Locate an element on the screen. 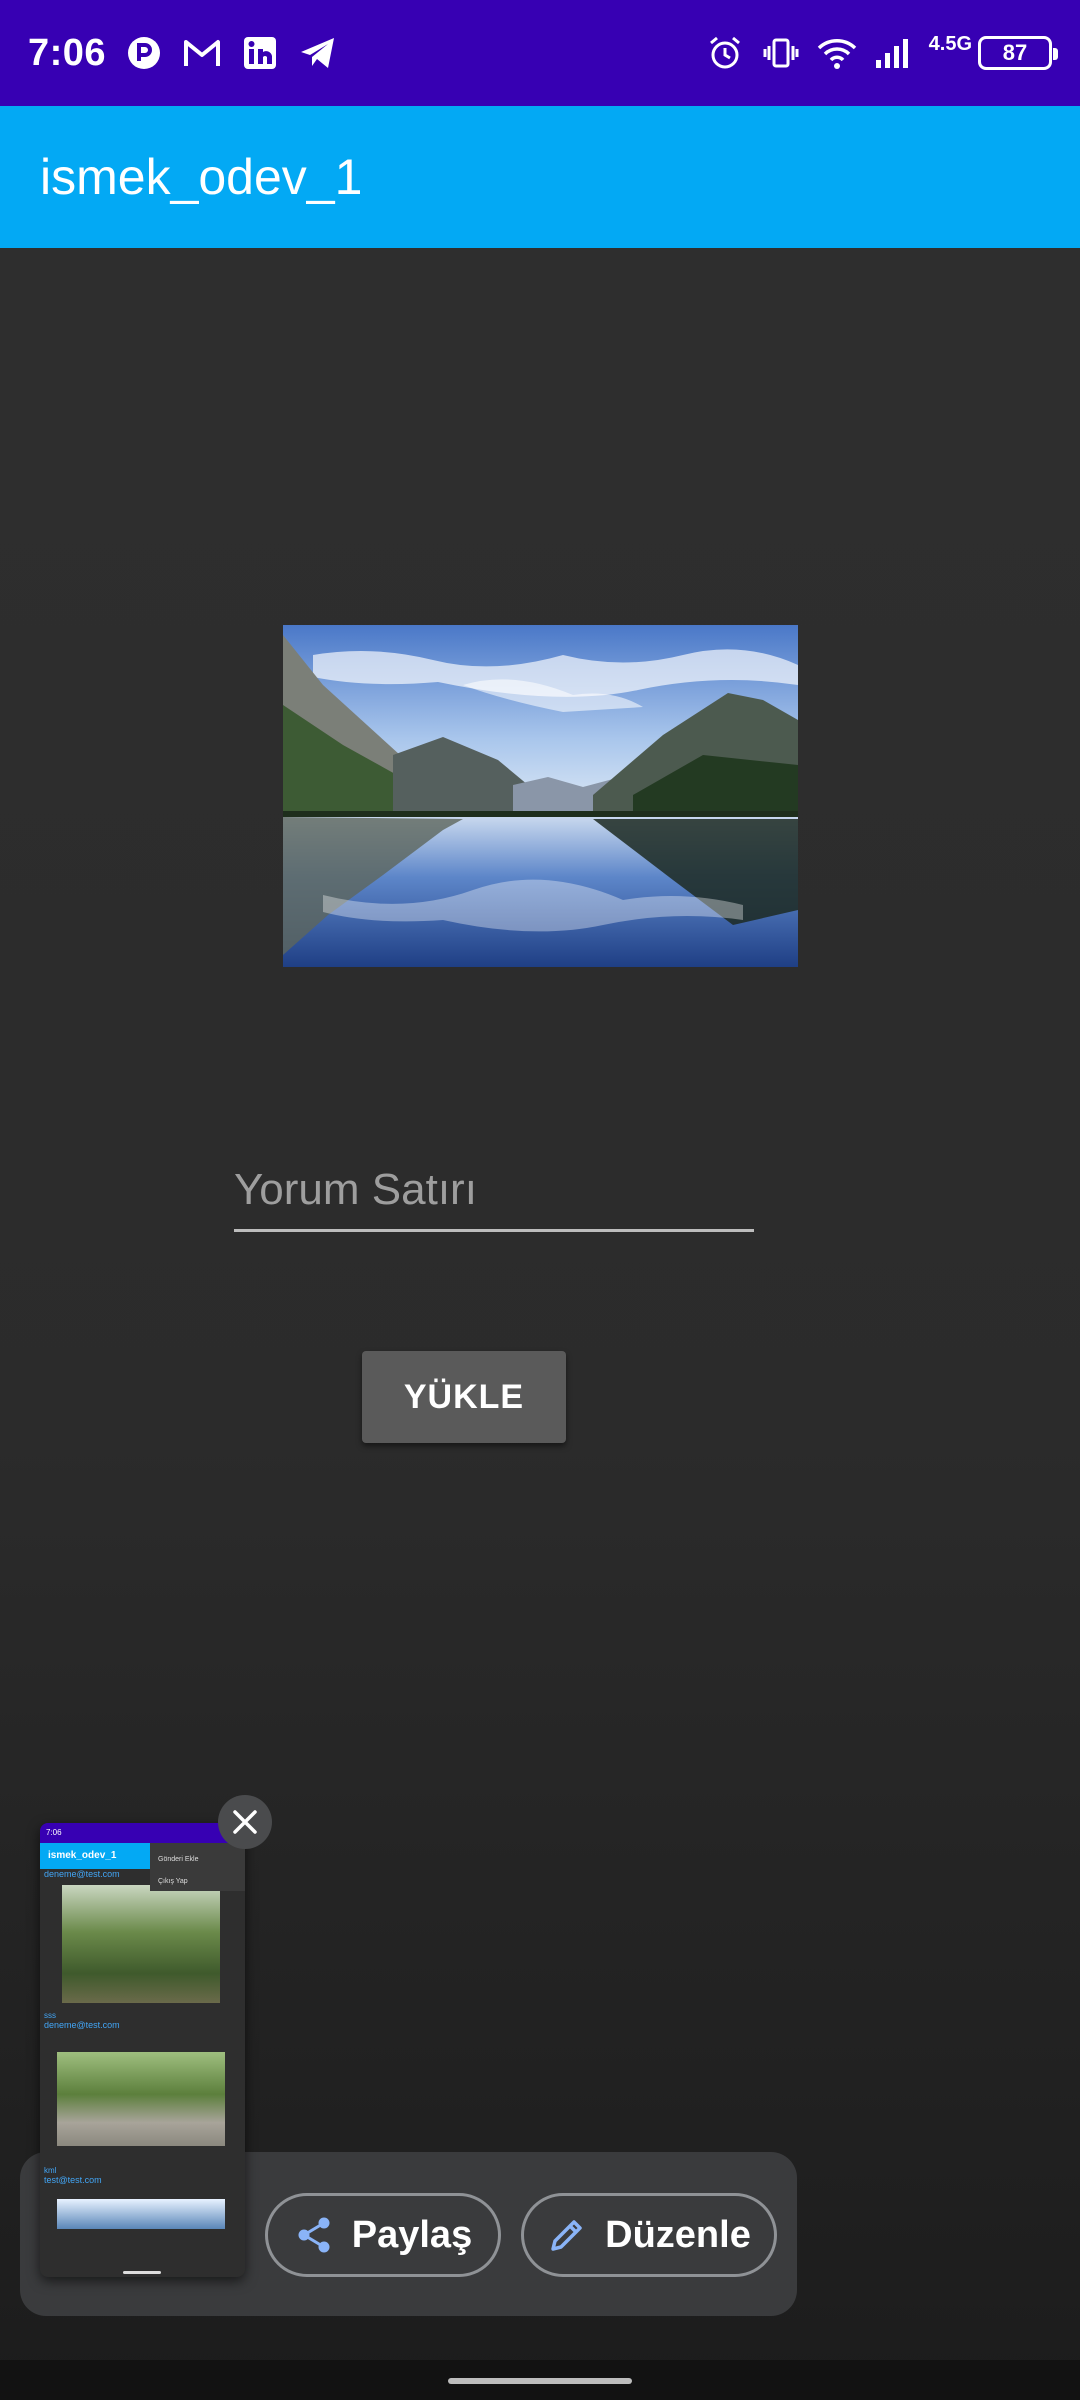  linkedin-icon is located at coordinates (260, 53).